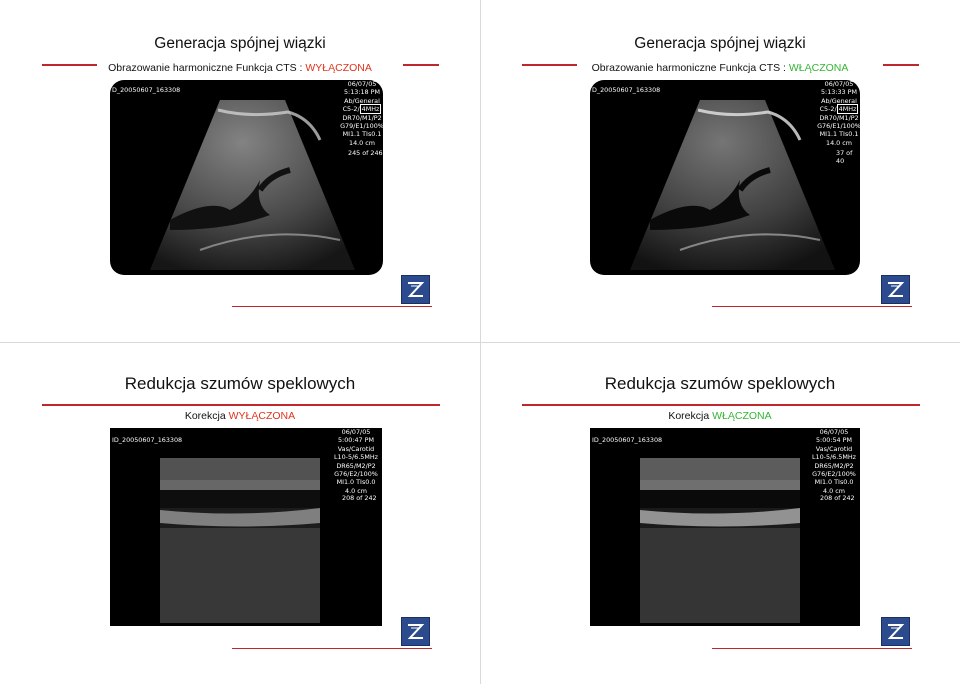  What do you see at coordinates (356, 440) in the screenshot?
I see `scan-time: 5:00:47 PM` at bounding box center [356, 440].